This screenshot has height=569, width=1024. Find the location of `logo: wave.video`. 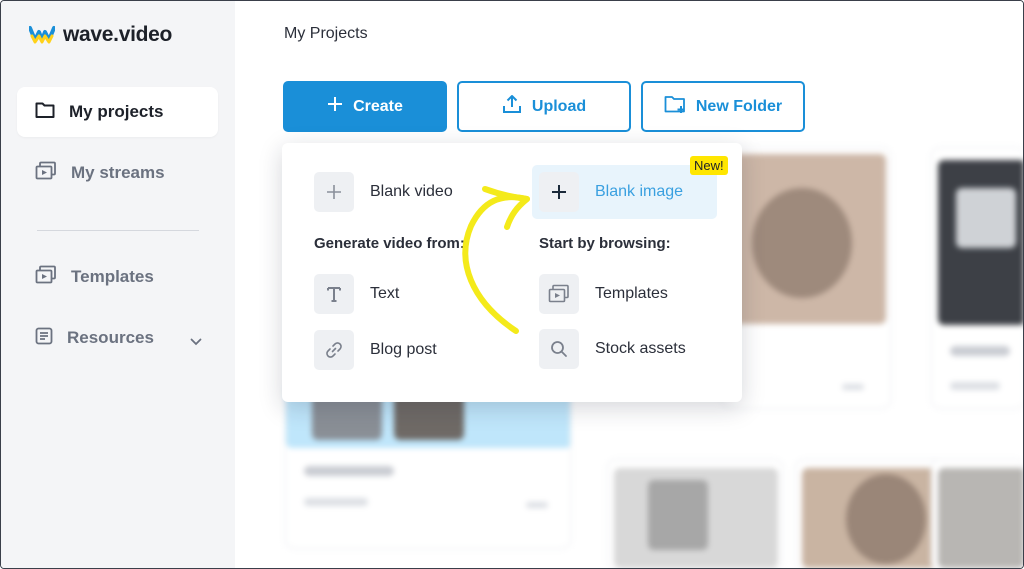

logo: wave.video is located at coordinates (100, 35).